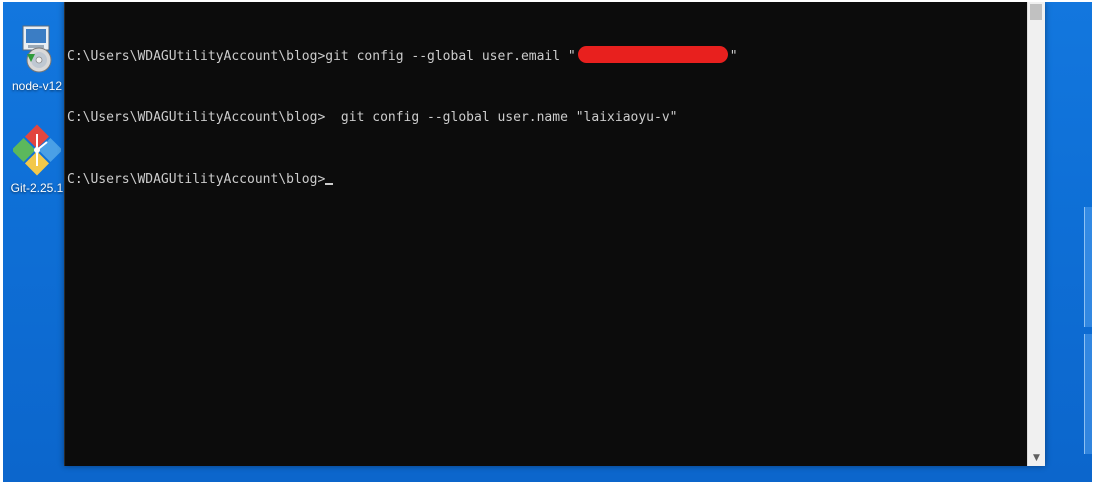 The height and width of the screenshot is (485, 1095). I want to click on vertical-scrollbar: ▲ ▼, so click(1036, 234).